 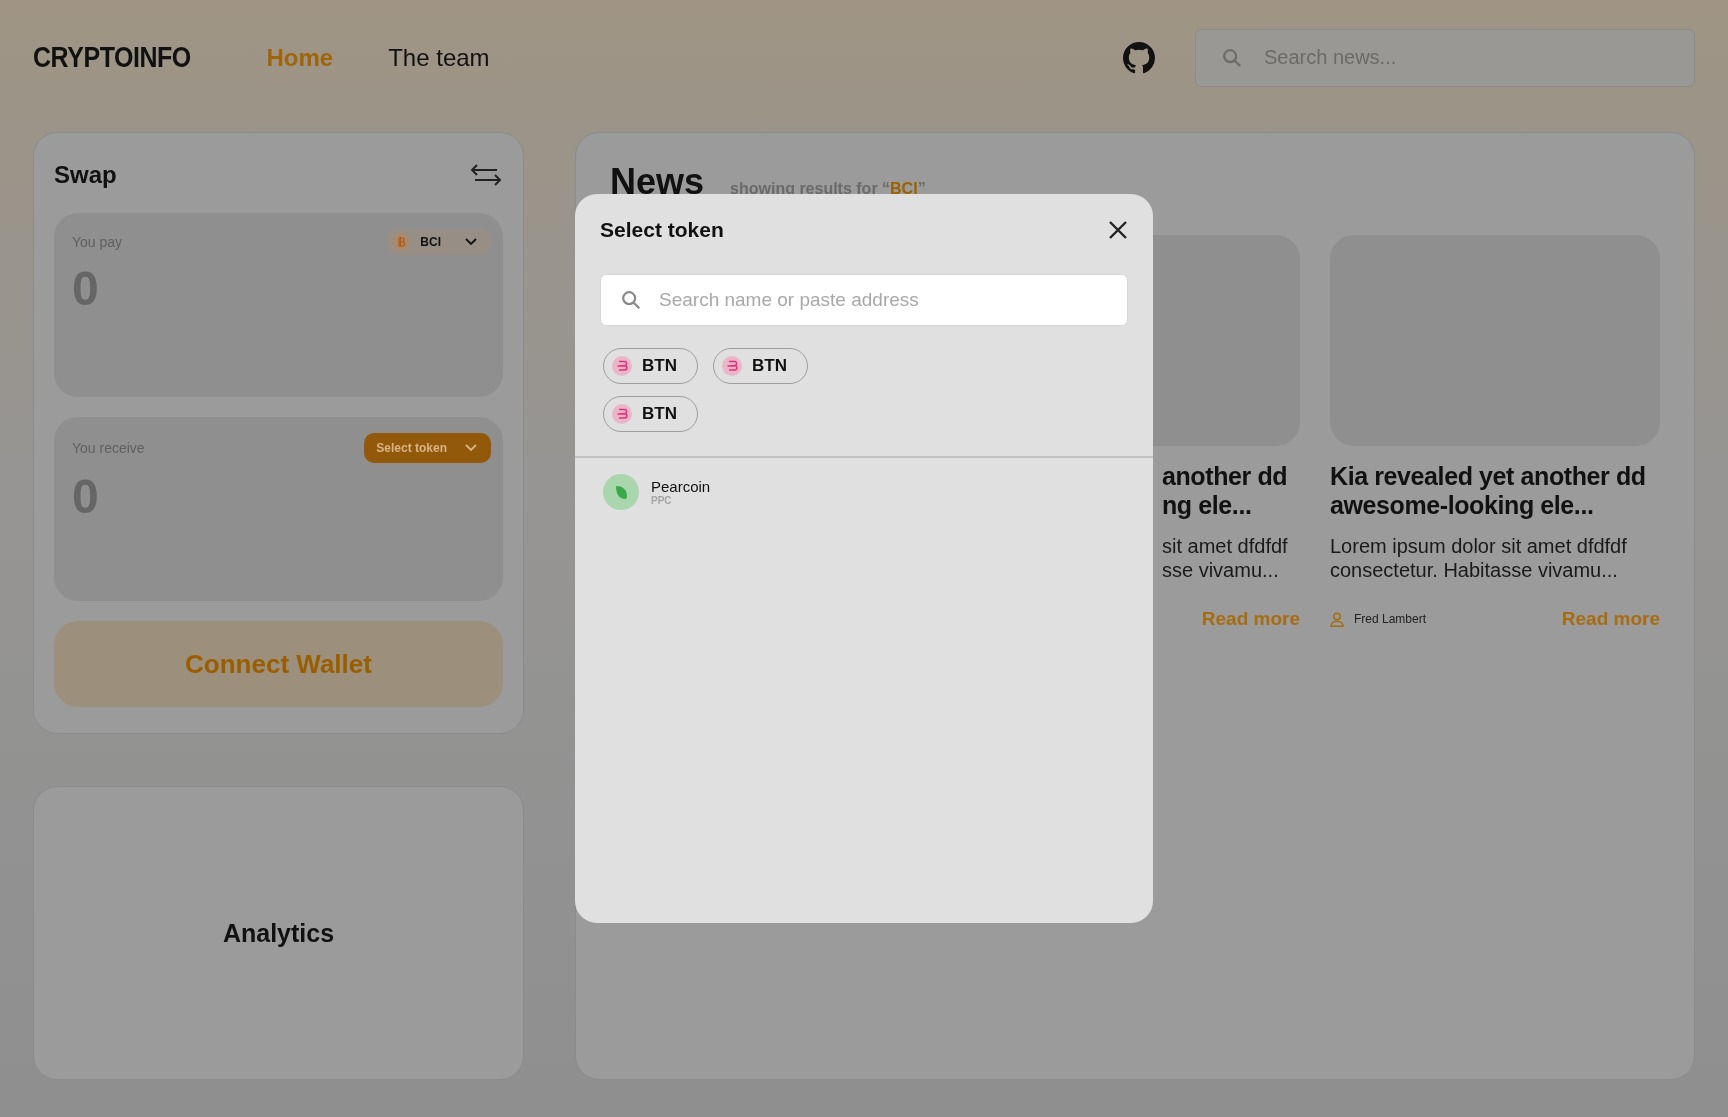 I want to click on close-icon, so click(x=1118, y=230).